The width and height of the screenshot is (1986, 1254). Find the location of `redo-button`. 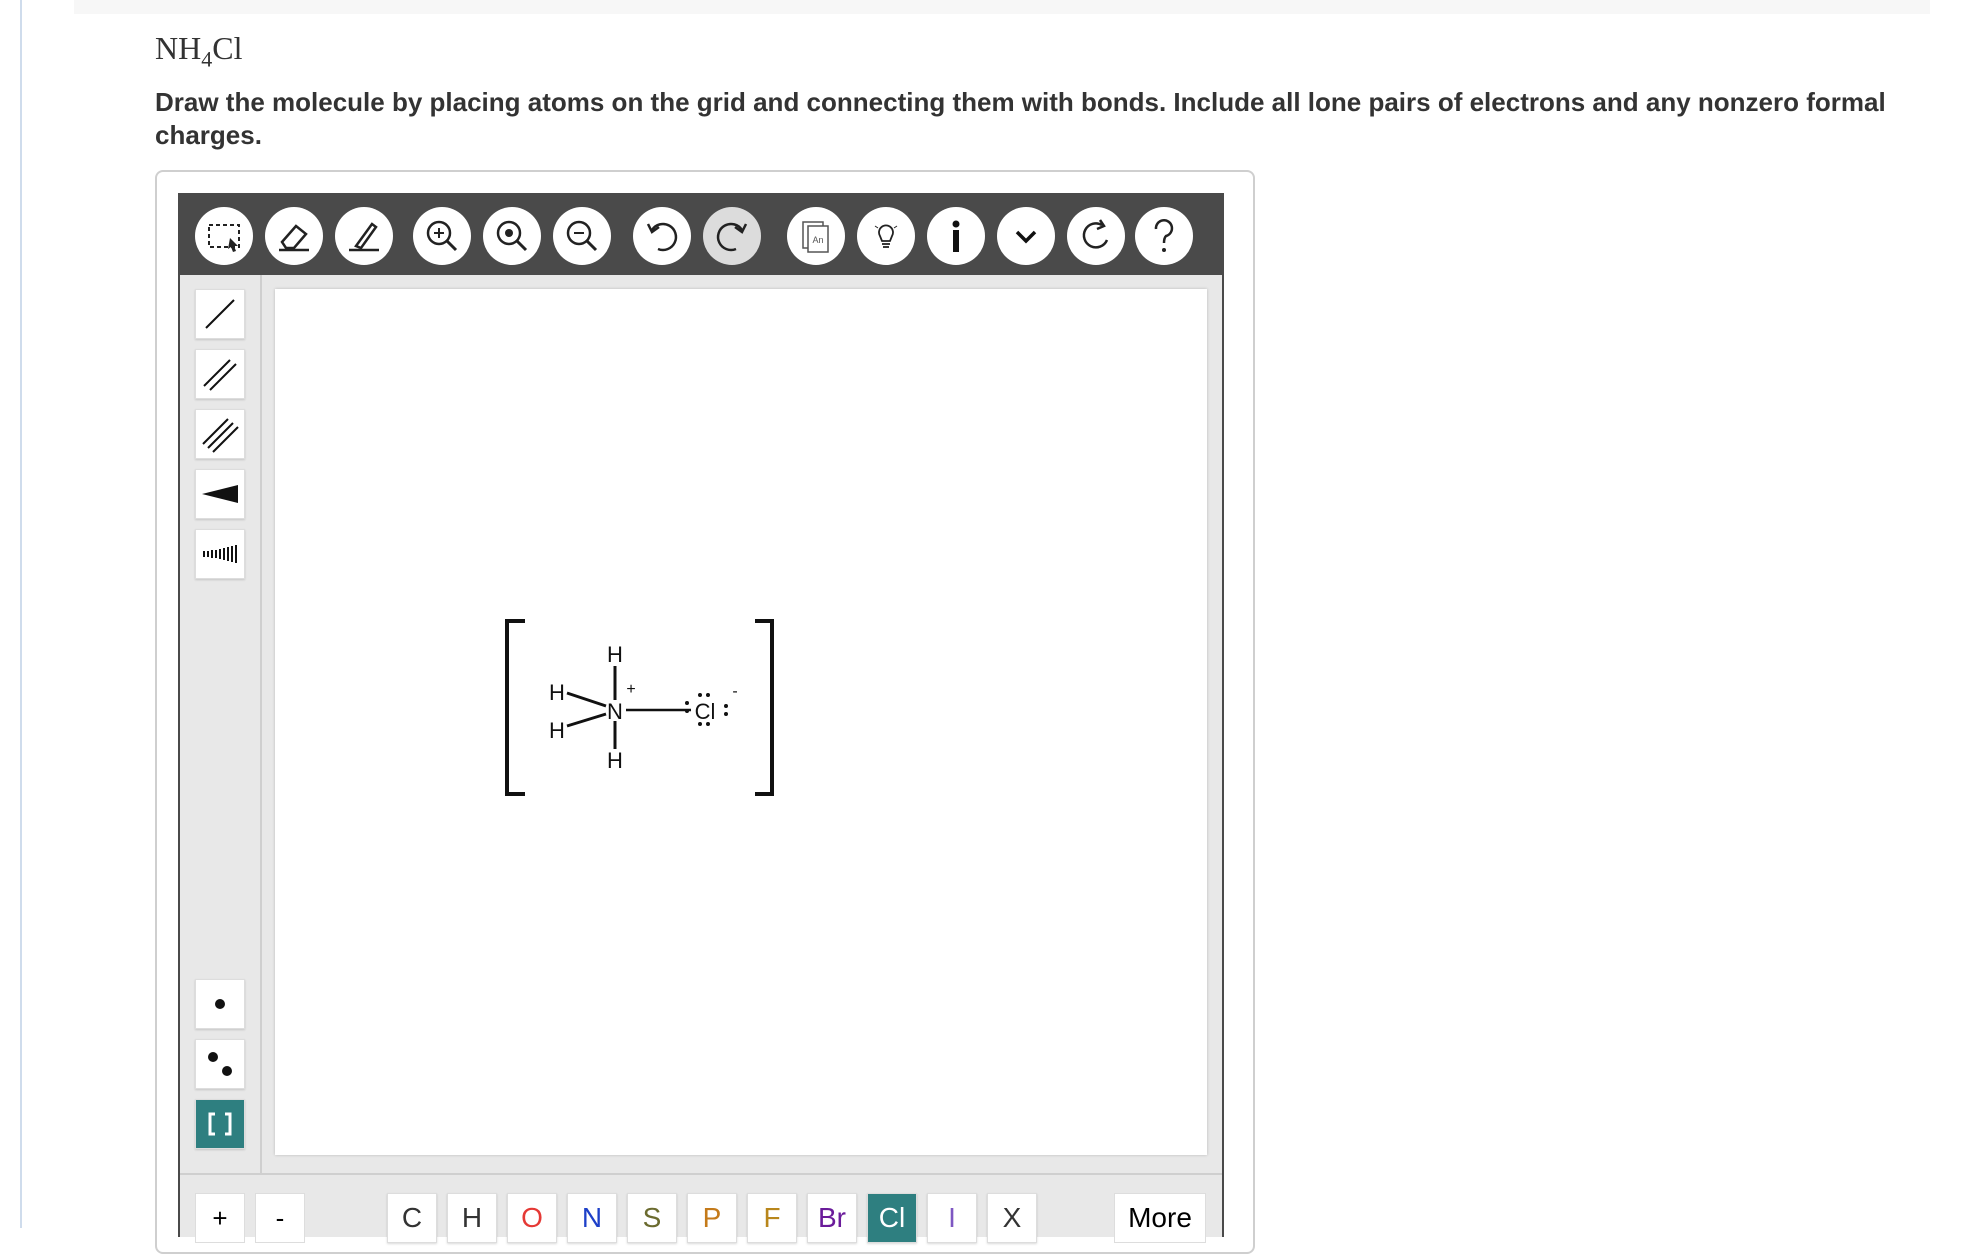

redo-button is located at coordinates (732, 236).